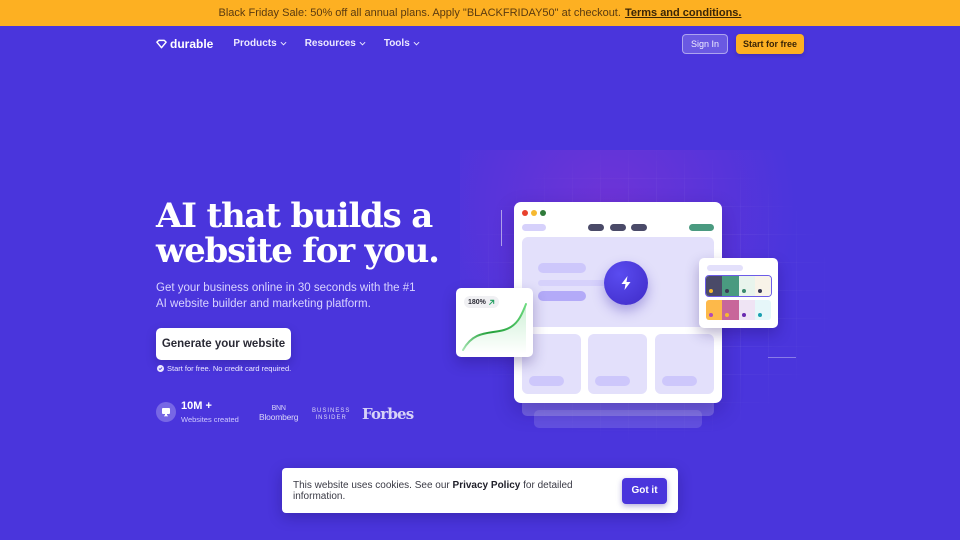 The image size is (960, 540). I want to click on bnn-bottom: Bloomberg, so click(279, 417).